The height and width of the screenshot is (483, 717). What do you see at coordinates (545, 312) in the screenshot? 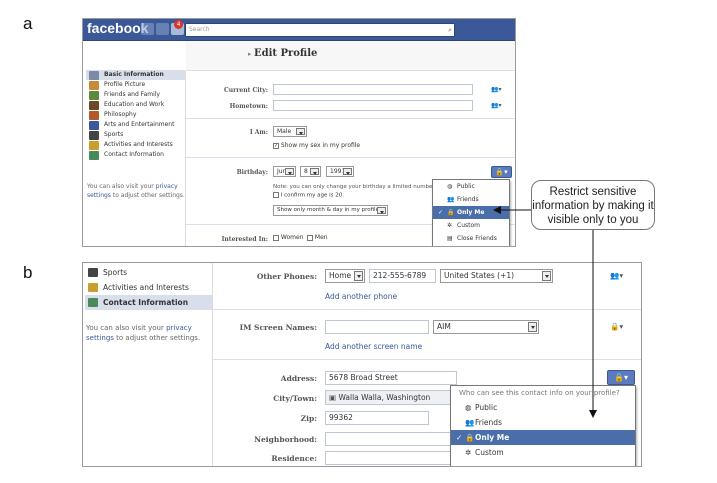
I see `annotation-arrows` at bounding box center [545, 312].